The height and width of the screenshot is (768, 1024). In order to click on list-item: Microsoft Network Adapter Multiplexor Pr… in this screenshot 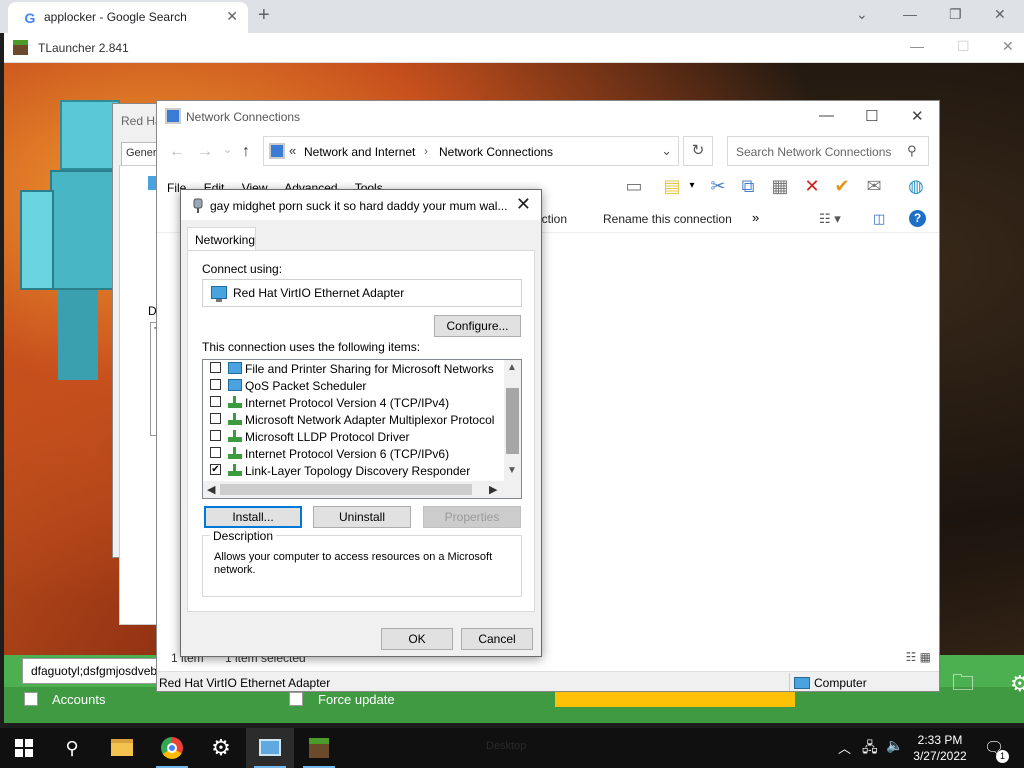, I will do `click(353, 419)`.